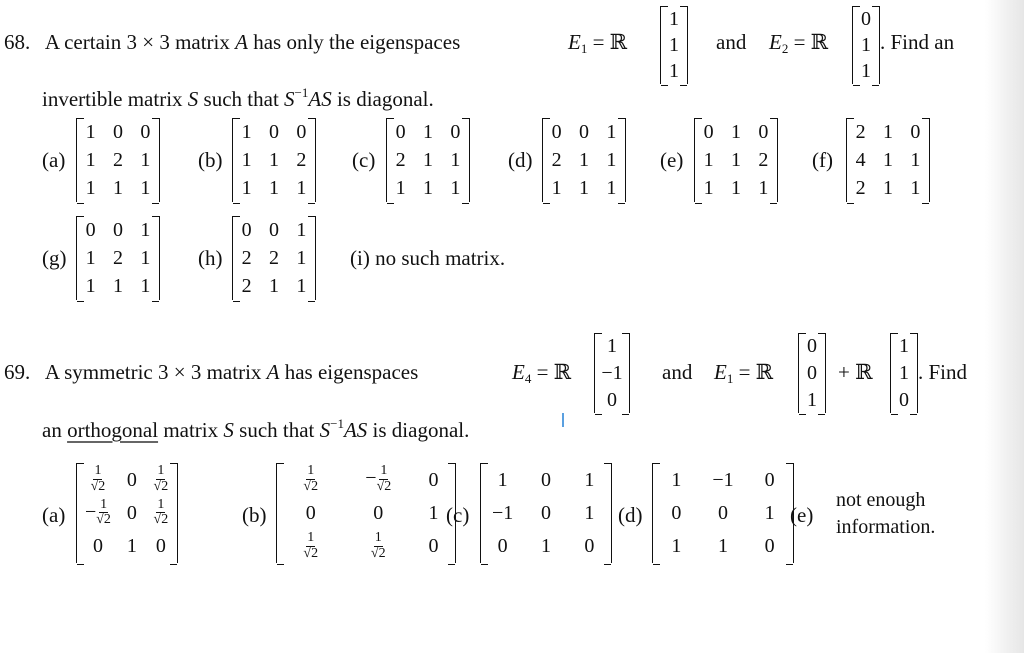 This screenshot has height=653, width=1024. I want to click on eigenspace-subscript: 4, so click(528, 378).